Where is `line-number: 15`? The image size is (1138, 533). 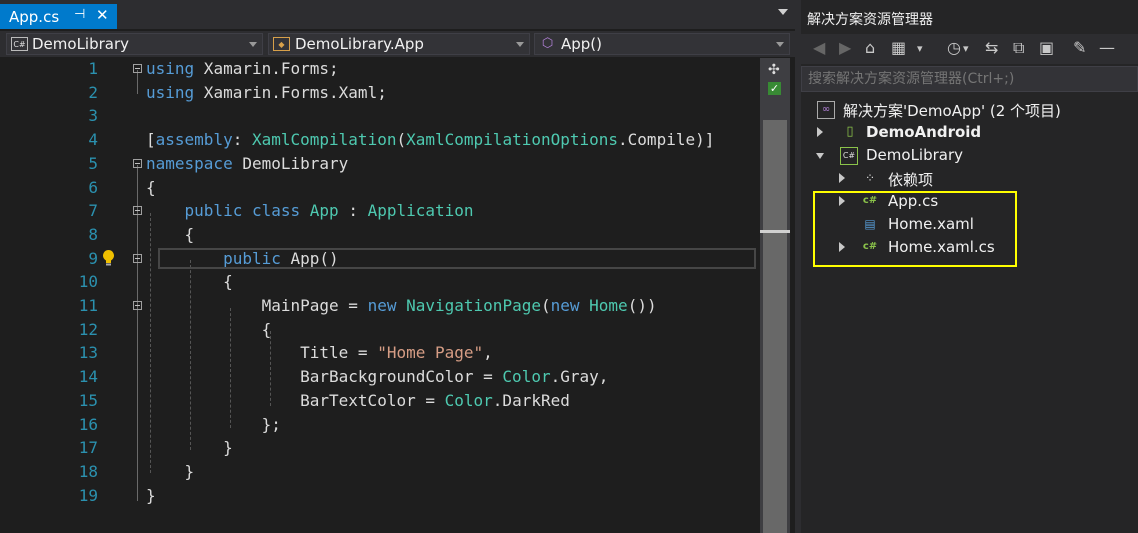 line-number: 15 is located at coordinates (88, 400).